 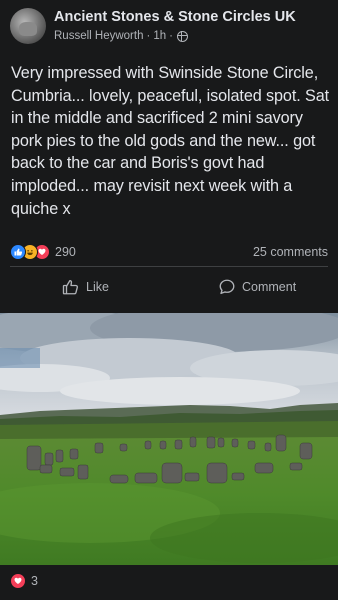 I want to click on globe-icon, so click(x=182, y=36).